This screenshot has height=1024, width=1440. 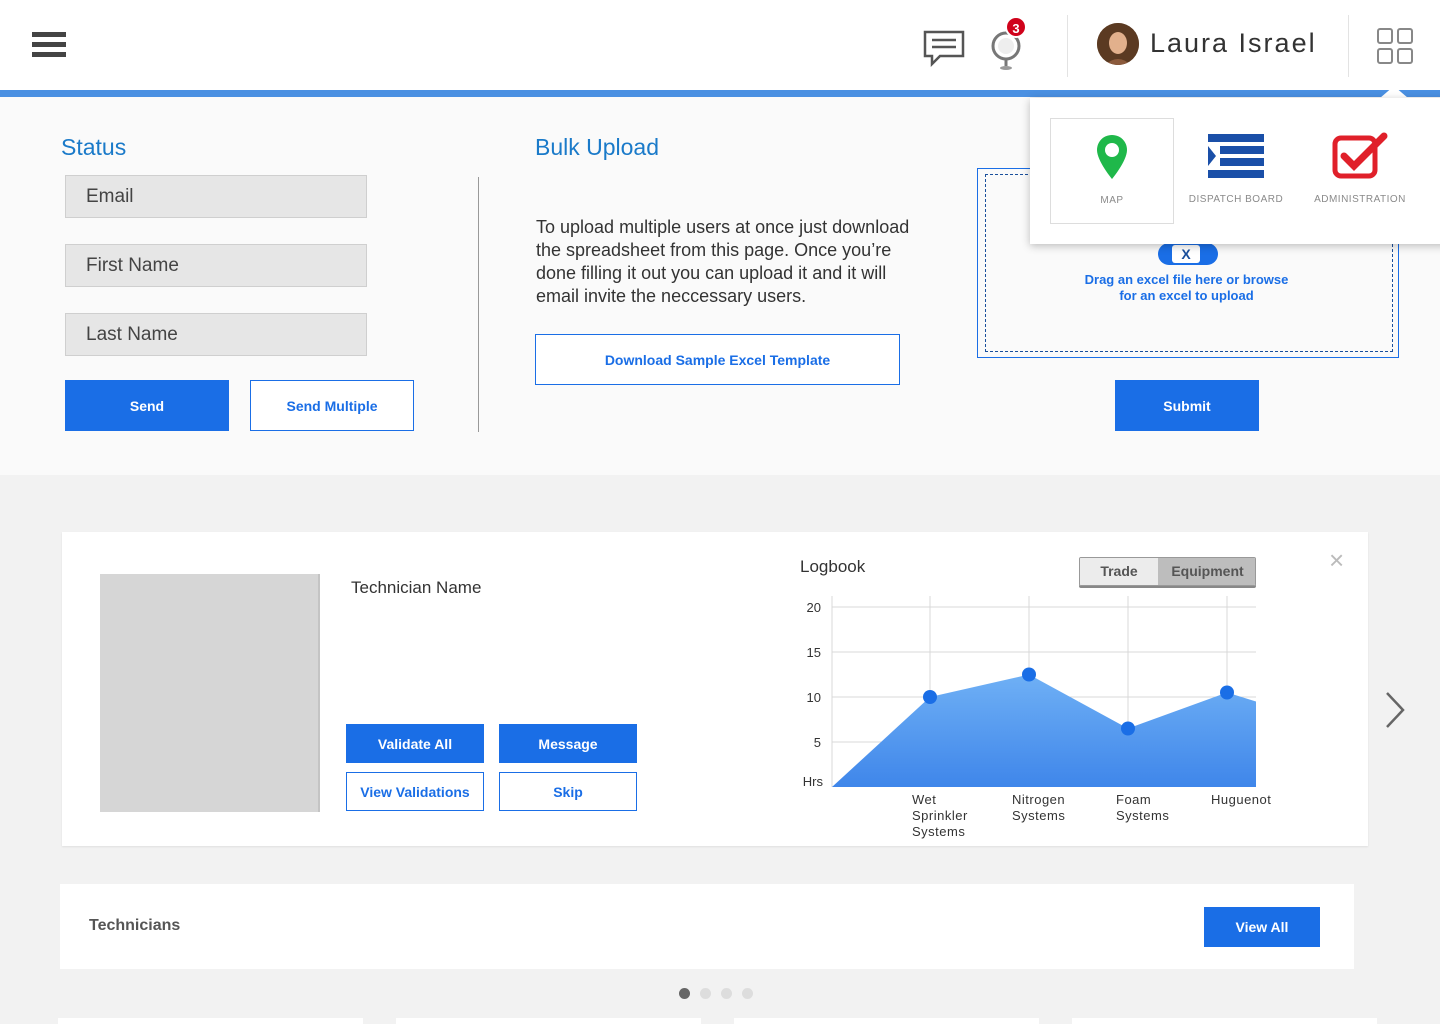 What do you see at coordinates (1241, 799) in the screenshot?
I see `x-category-label: Huguenot` at bounding box center [1241, 799].